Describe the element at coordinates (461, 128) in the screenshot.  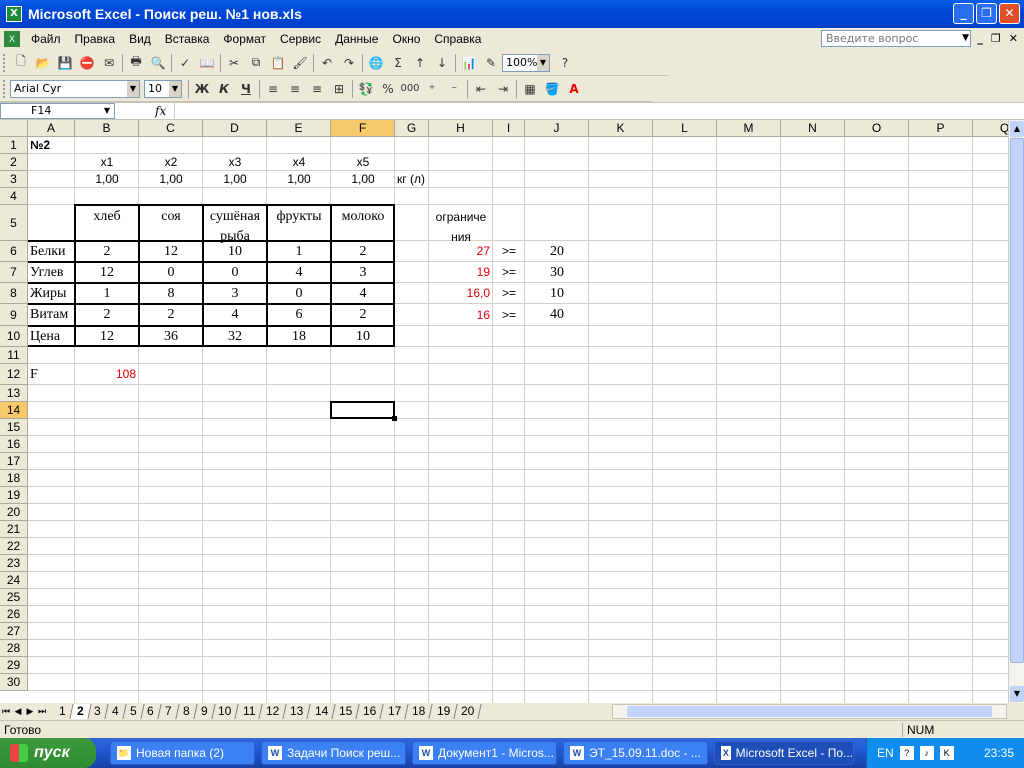
I see `column-header: H` at that location.